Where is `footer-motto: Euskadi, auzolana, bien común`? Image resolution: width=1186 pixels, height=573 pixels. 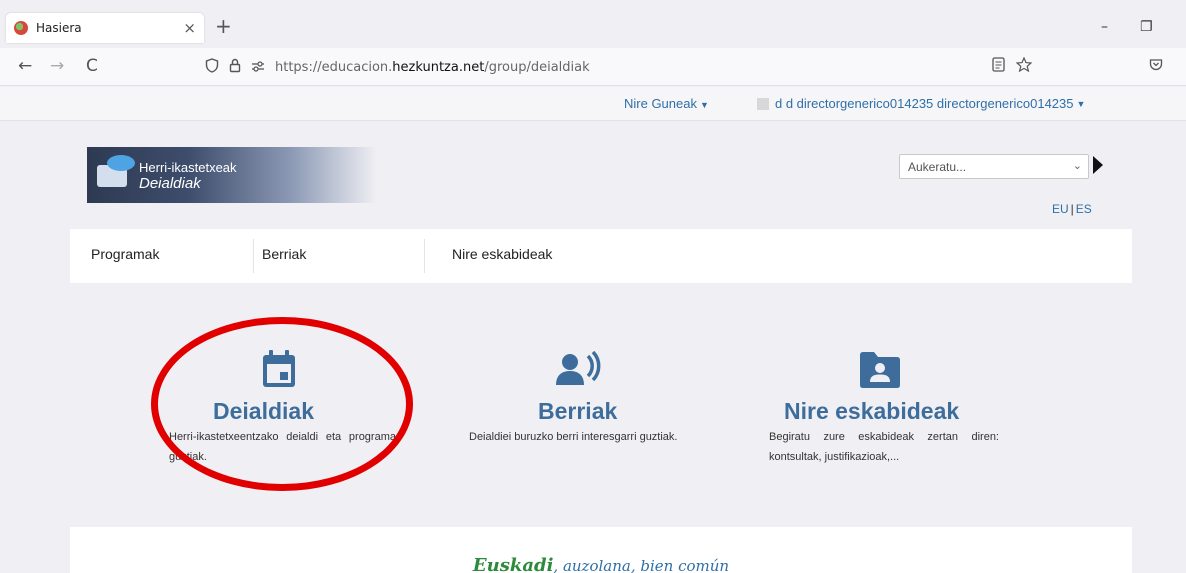 footer-motto: Euskadi, auzolana, bien común is located at coordinates (601, 564).